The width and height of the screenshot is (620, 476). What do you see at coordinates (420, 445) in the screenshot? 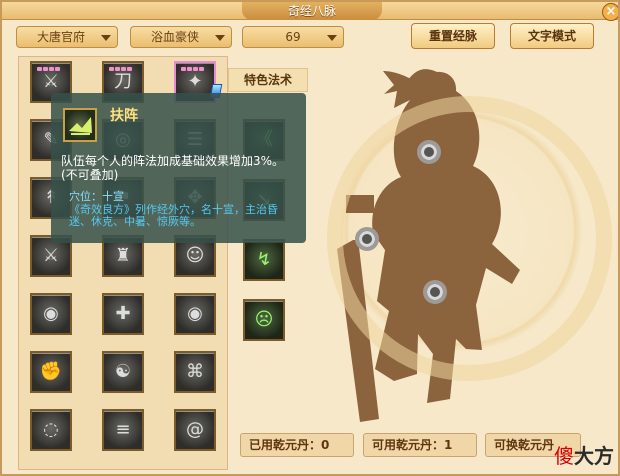
I see `available-qianyuan-label: 可用乾元丹：1` at bounding box center [420, 445].